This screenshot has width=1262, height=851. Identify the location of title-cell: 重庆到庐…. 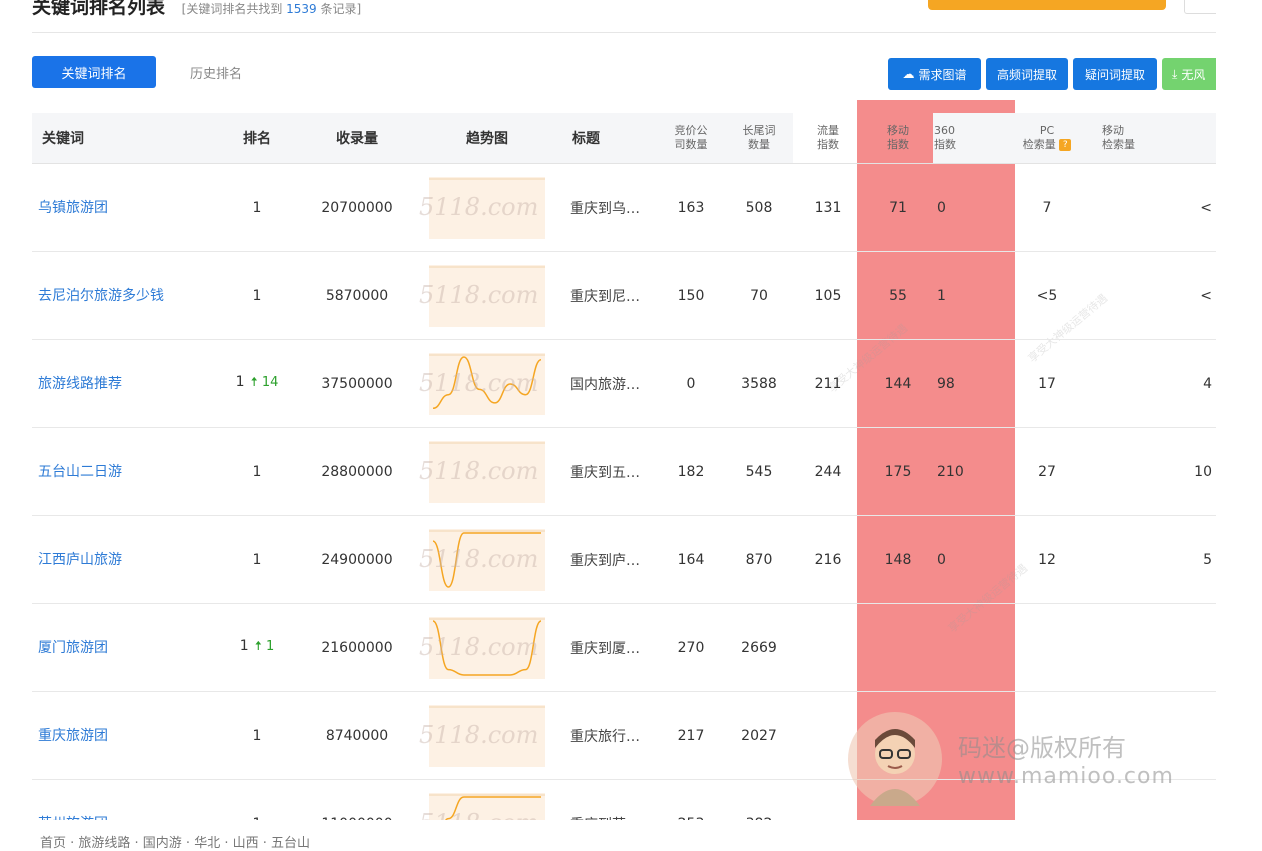
(609, 559).